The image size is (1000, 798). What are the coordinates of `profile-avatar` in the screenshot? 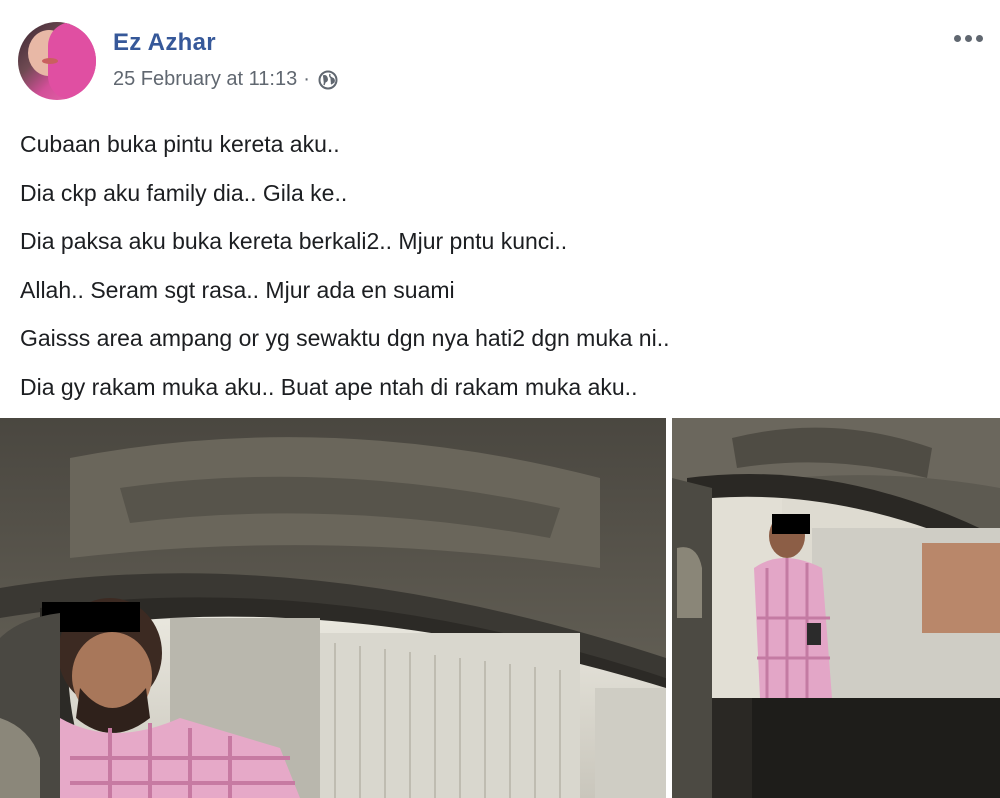 It's located at (57, 61).